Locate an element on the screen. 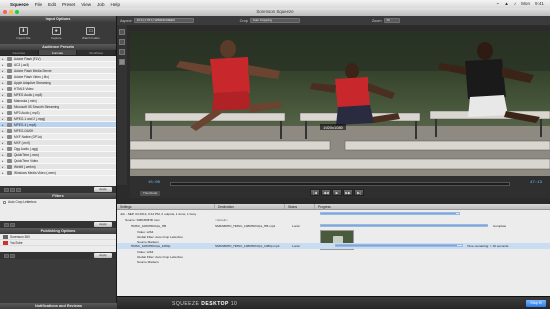 The image size is (550, 309). status-day: Mon is located at coordinates (525, 4).